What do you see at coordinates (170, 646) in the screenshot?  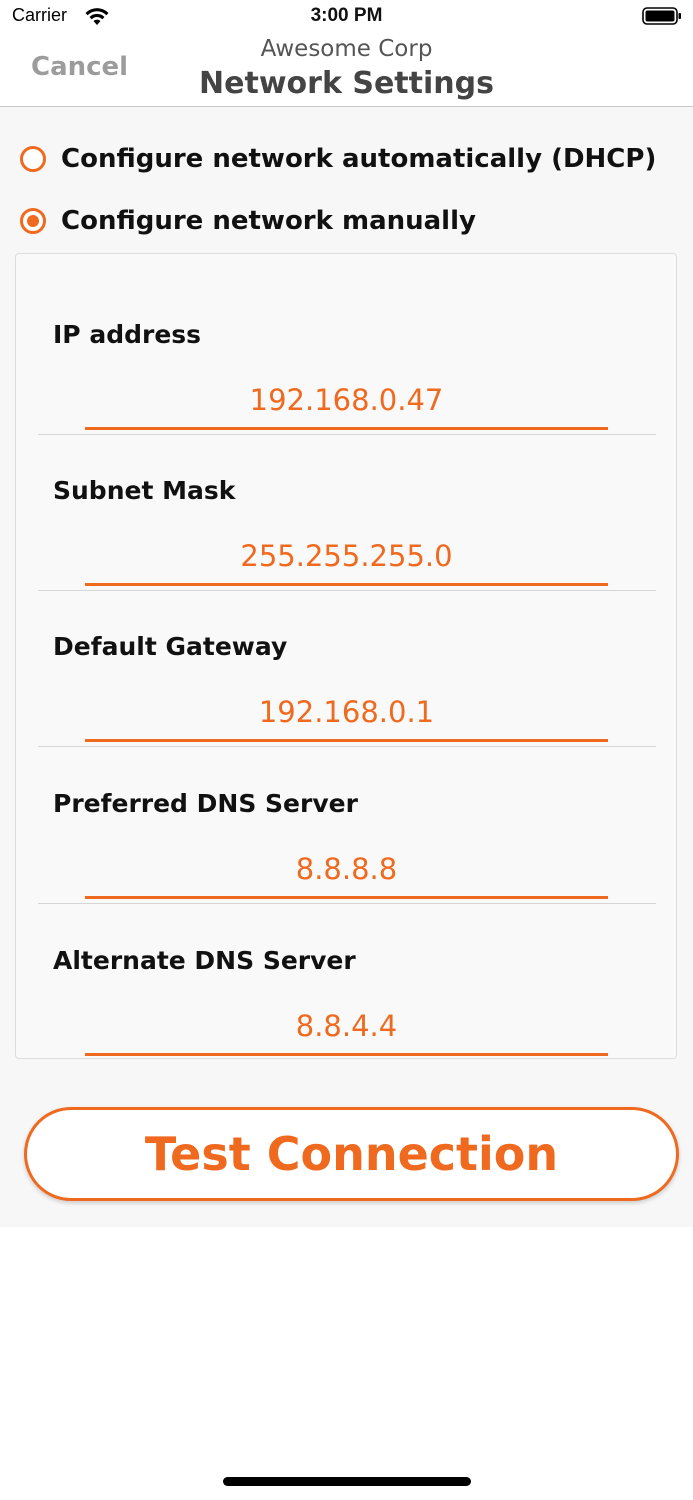 I see `default-gateway-label: Default Gateway` at bounding box center [170, 646].